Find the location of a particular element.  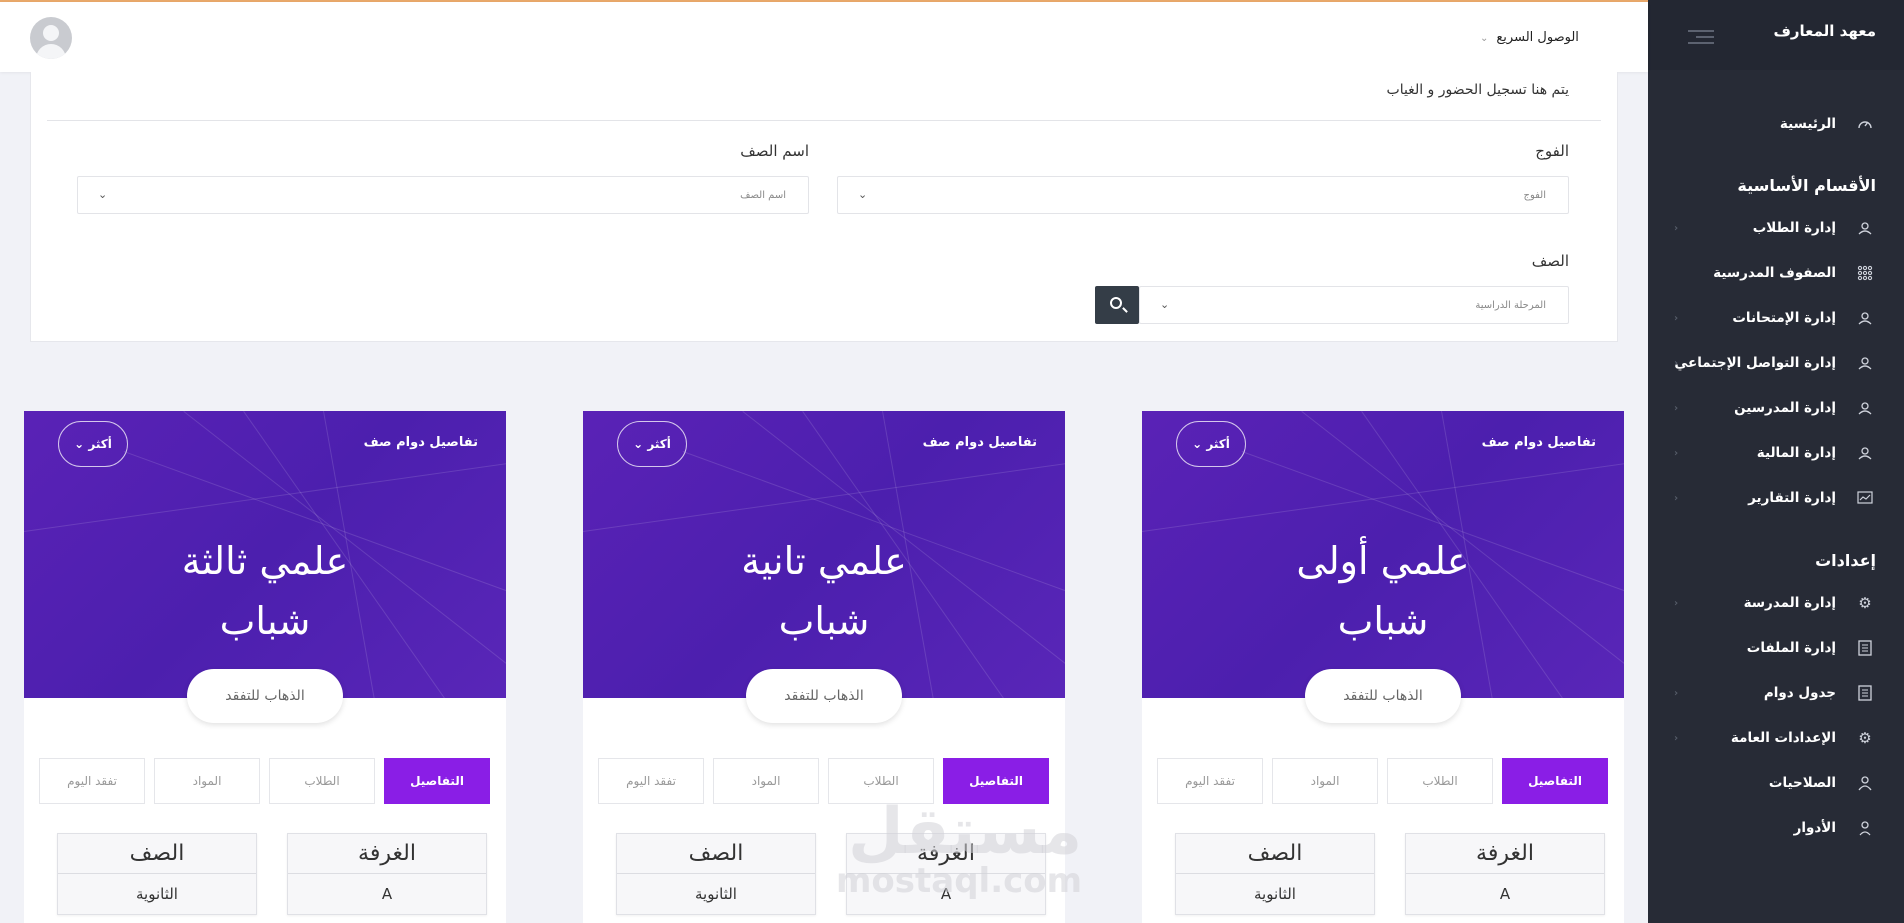

quick-access-dropdown: الوصول السريع ⌄ is located at coordinates (1529, 37).